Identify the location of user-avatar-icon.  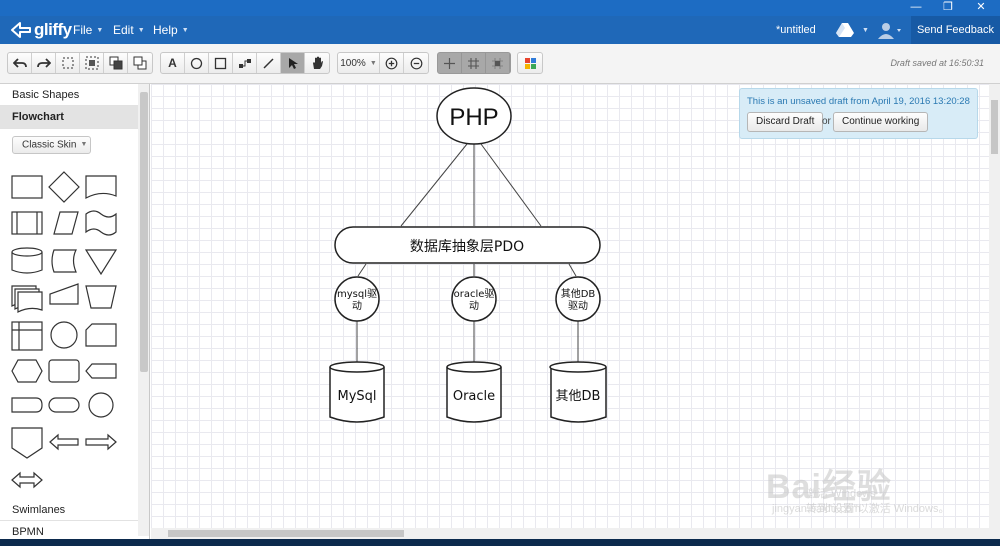
(889, 30).